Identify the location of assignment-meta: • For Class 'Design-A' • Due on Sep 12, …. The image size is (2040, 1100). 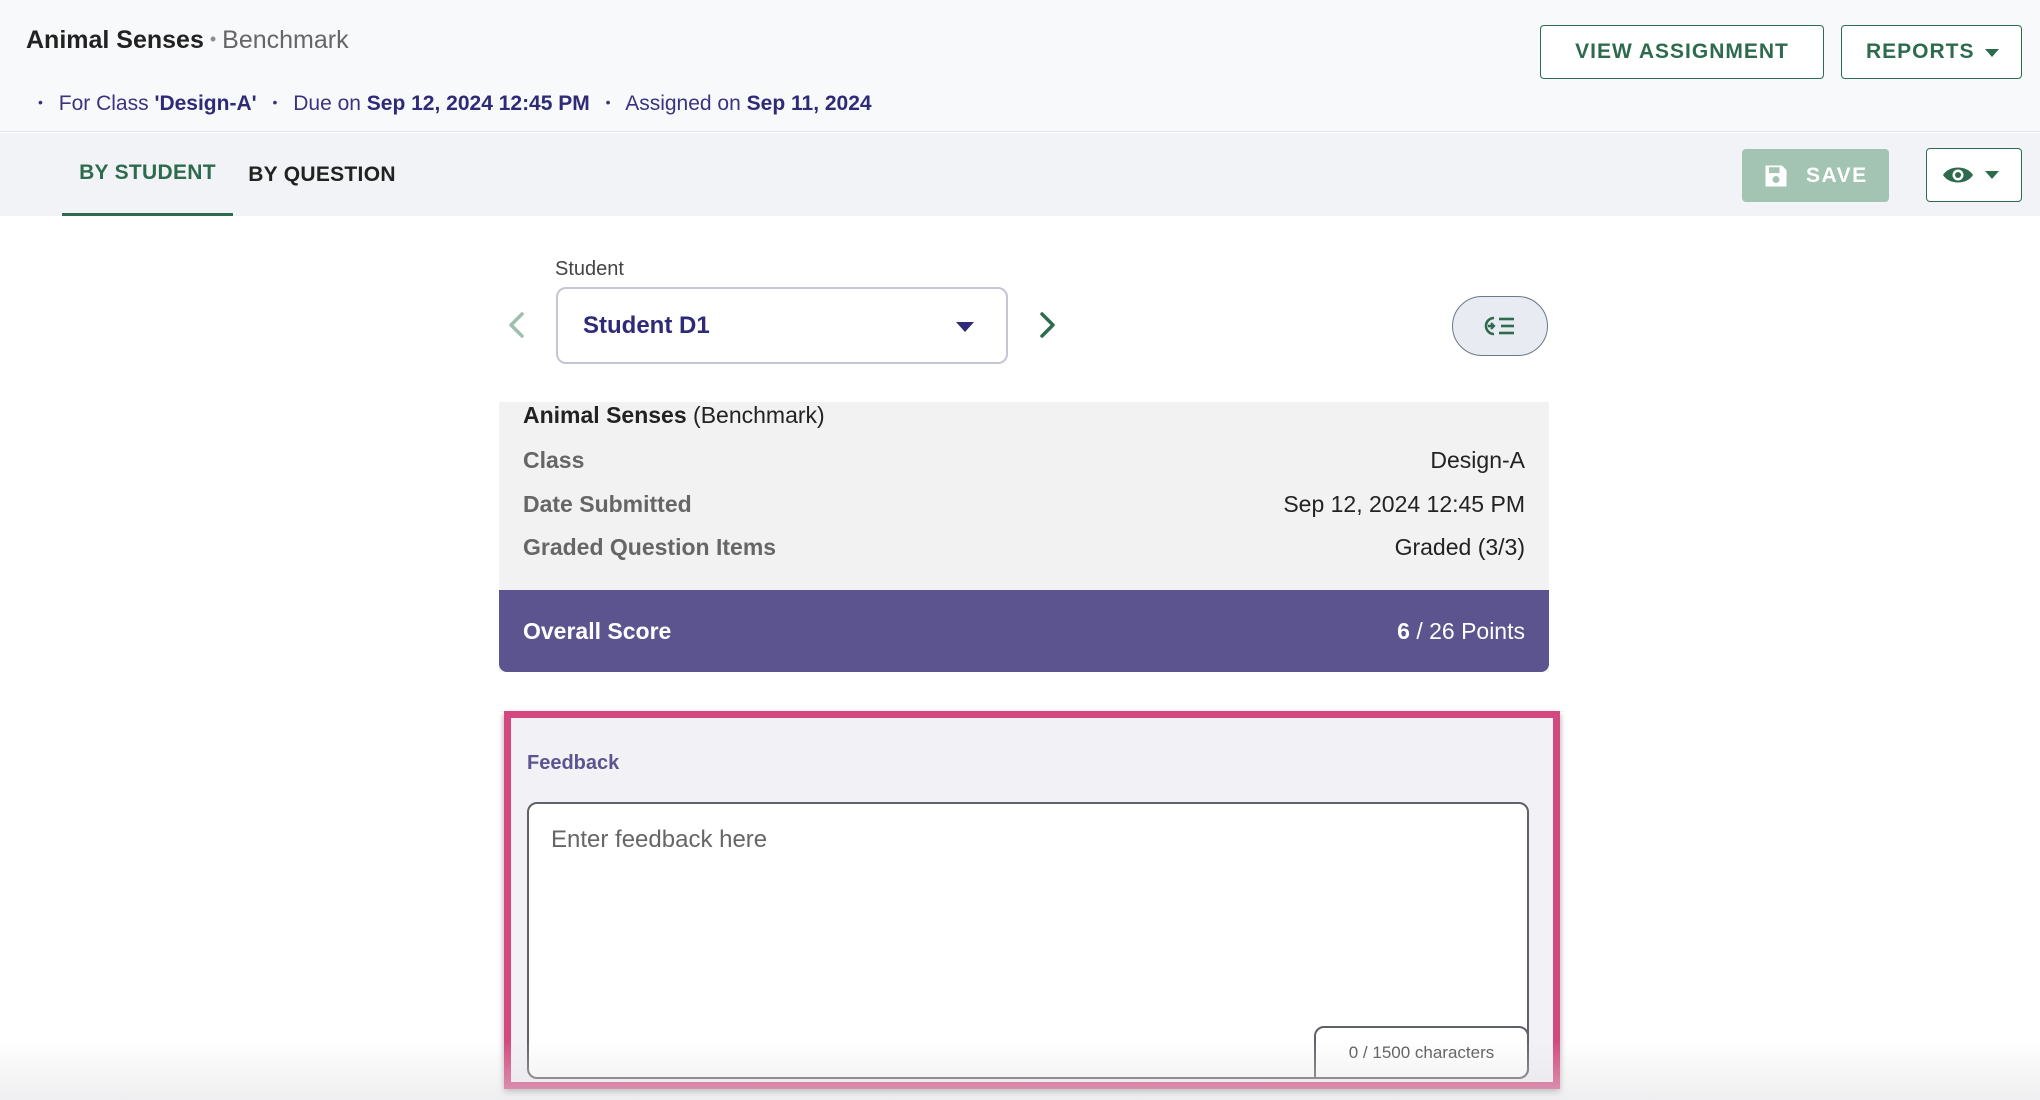
(455, 104).